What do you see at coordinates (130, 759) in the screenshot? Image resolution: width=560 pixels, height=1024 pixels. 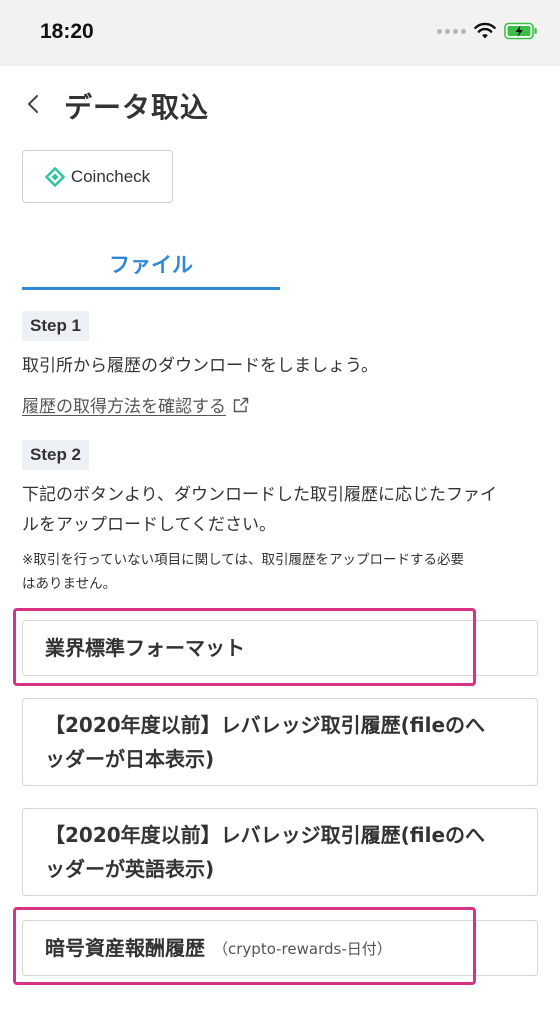 I see `upload-option-label-line2: ッダーが日本表示)` at bounding box center [130, 759].